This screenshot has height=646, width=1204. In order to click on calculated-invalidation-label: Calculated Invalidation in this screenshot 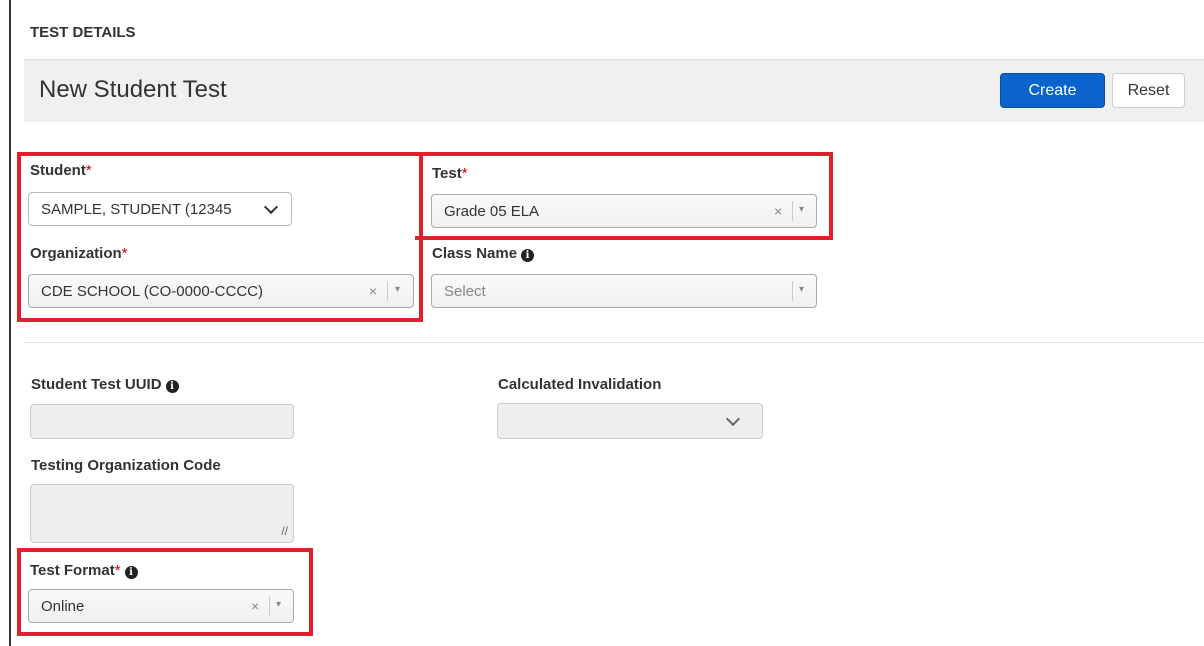, I will do `click(580, 384)`.